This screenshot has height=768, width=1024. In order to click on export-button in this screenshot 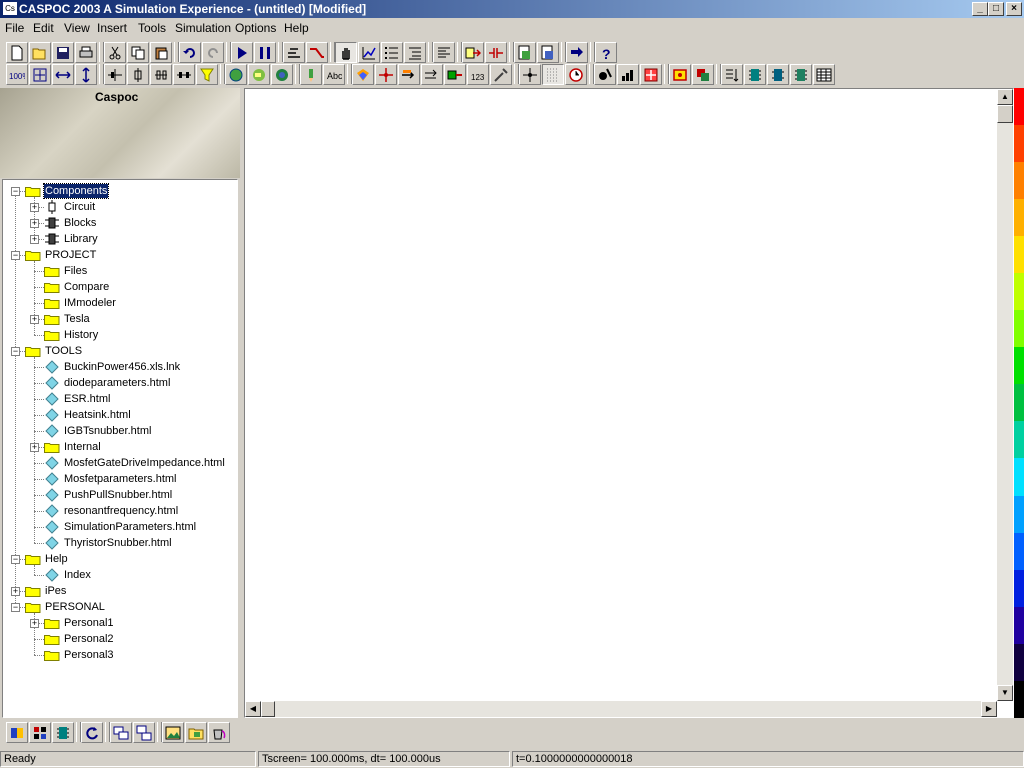, I will do `click(525, 52)`.